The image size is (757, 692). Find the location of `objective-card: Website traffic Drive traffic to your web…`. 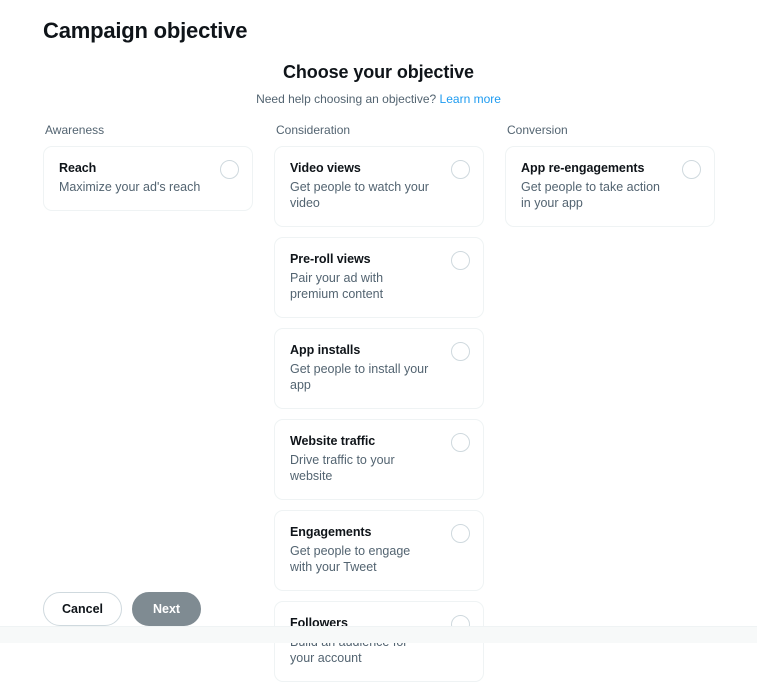

objective-card: Website traffic Drive traffic to your web… is located at coordinates (379, 459).